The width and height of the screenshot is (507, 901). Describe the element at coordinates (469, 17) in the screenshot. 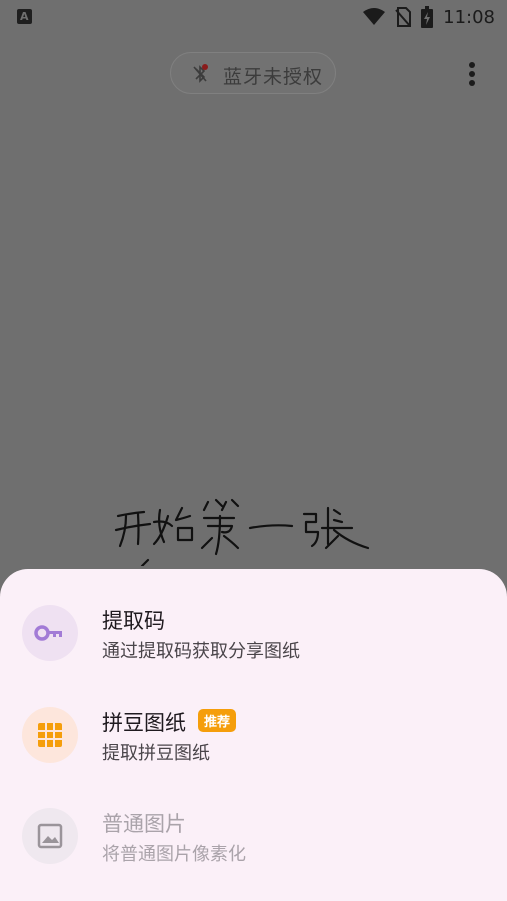

I see `clock: 11:08` at that location.